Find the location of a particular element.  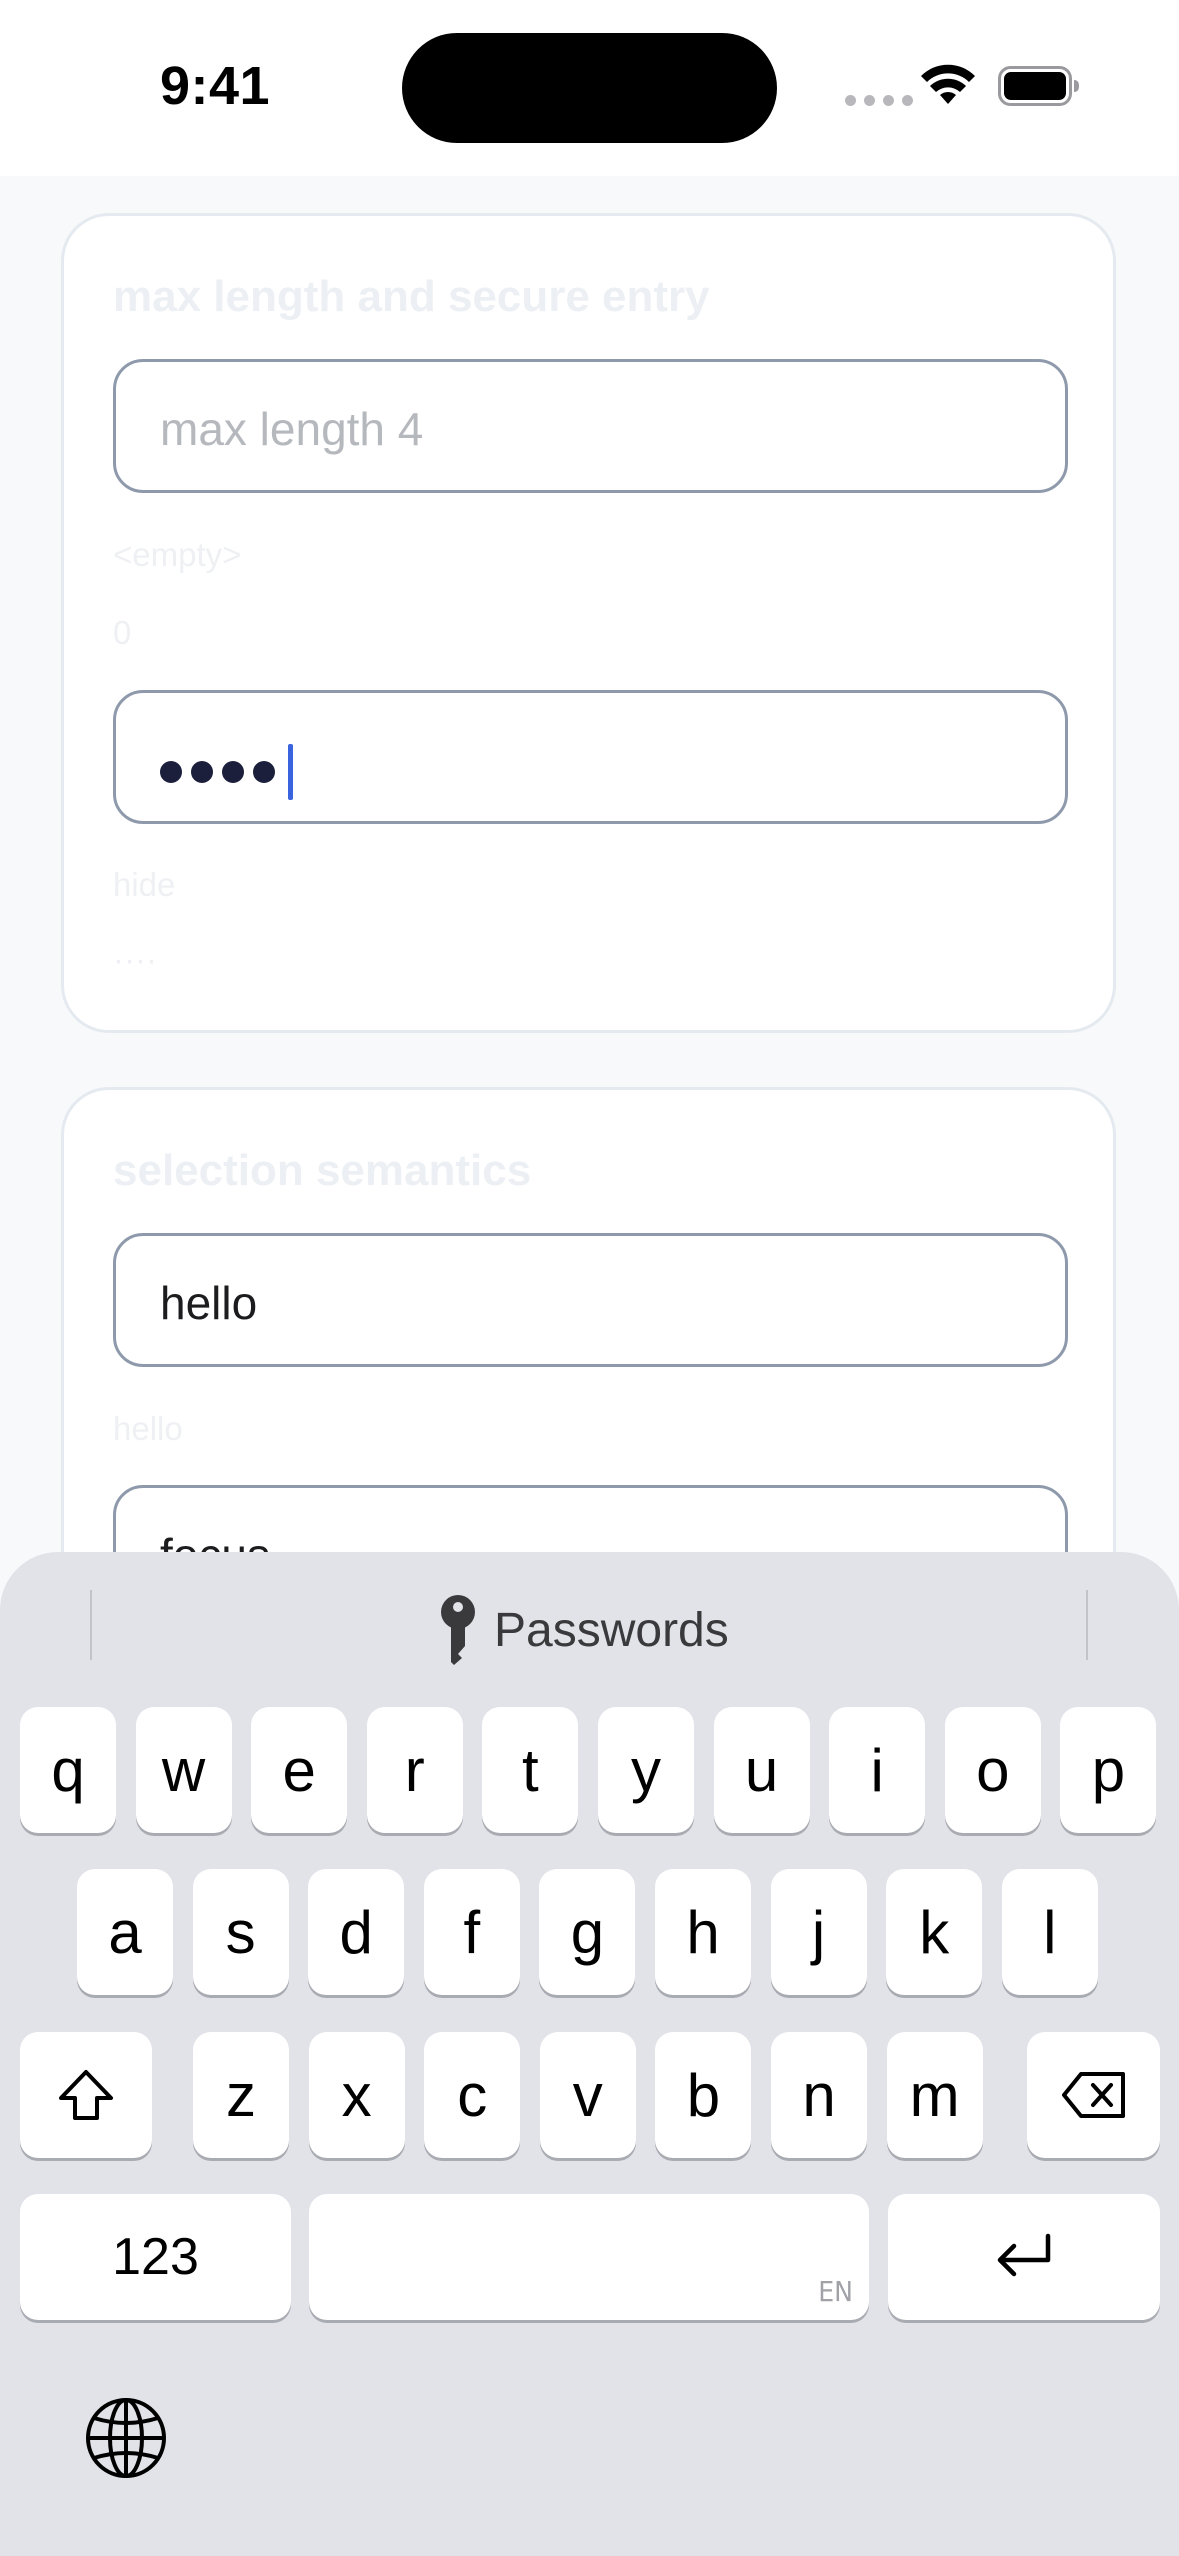

key-k: k is located at coordinates (934, 1932).